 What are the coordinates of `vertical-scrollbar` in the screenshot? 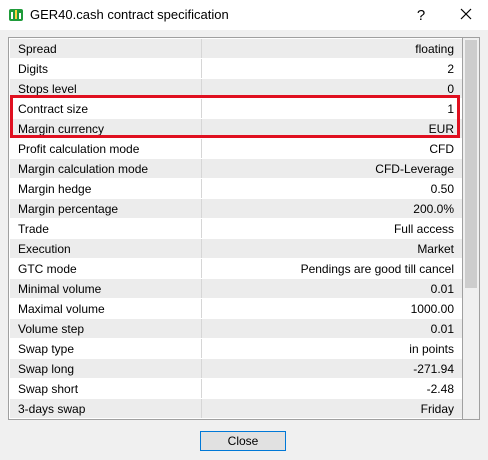 It's located at (471, 228).